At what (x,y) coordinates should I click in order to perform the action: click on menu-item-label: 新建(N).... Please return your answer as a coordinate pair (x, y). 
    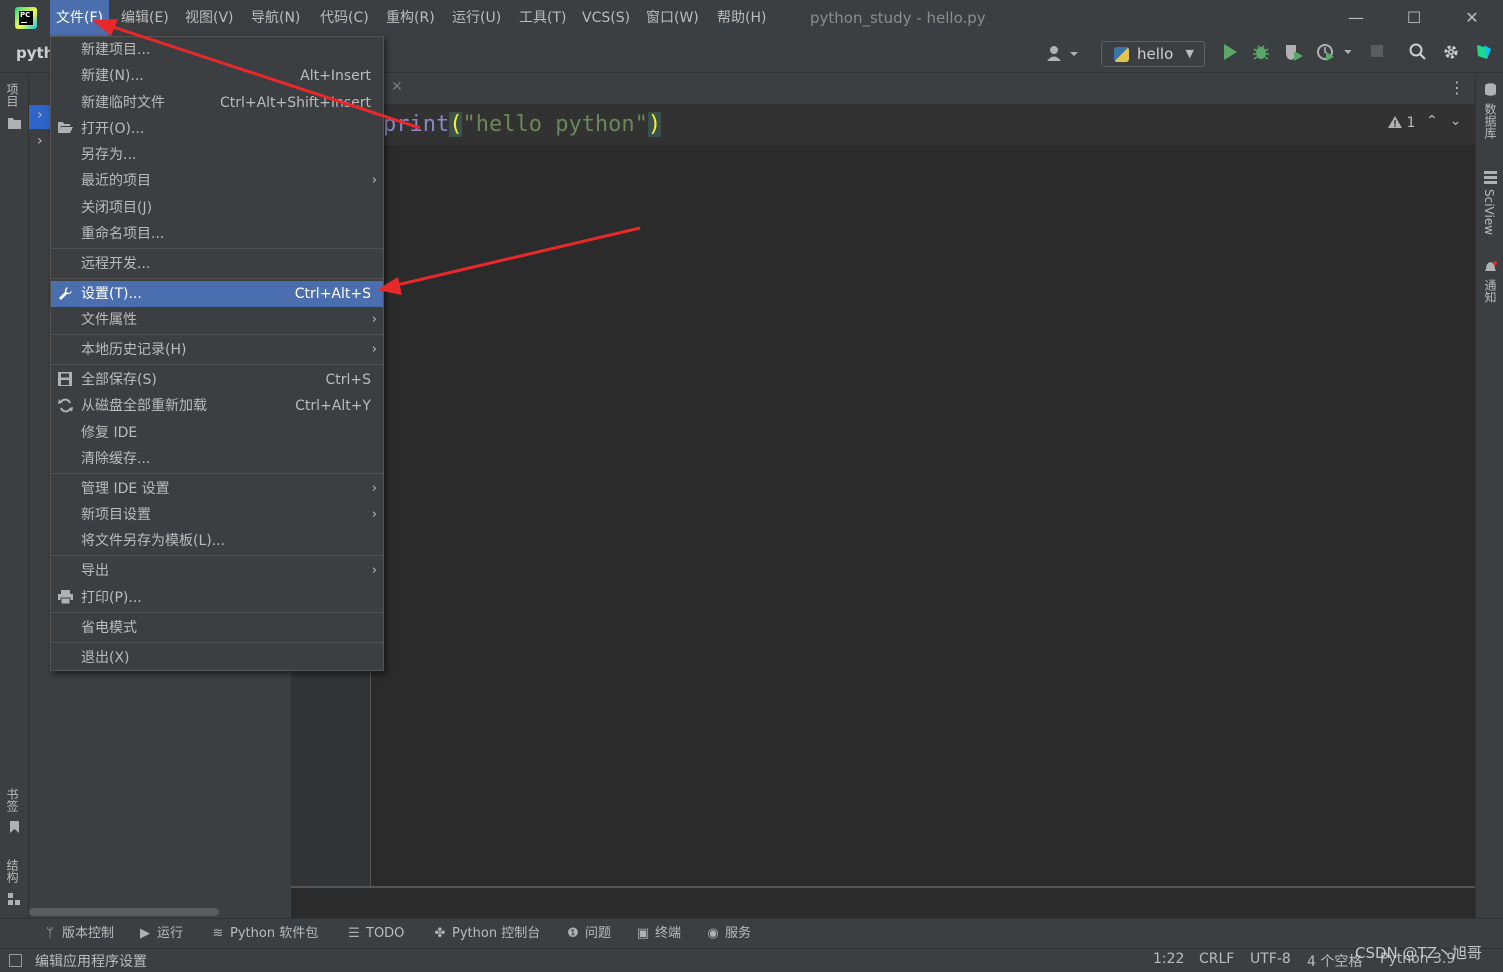
    Looking at the image, I should click on (112, 76).